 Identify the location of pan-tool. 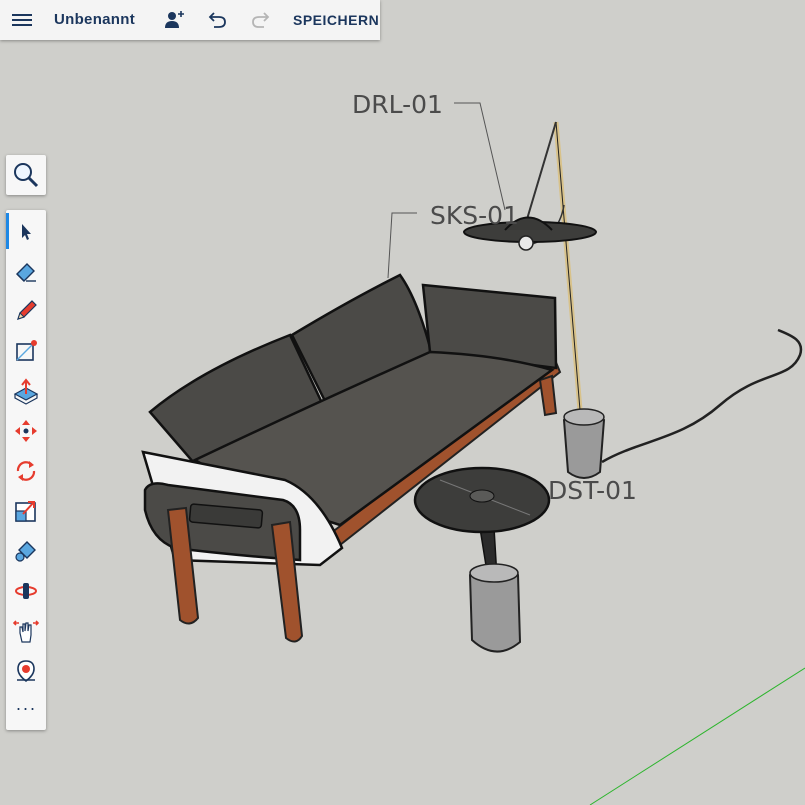
(26, 631).